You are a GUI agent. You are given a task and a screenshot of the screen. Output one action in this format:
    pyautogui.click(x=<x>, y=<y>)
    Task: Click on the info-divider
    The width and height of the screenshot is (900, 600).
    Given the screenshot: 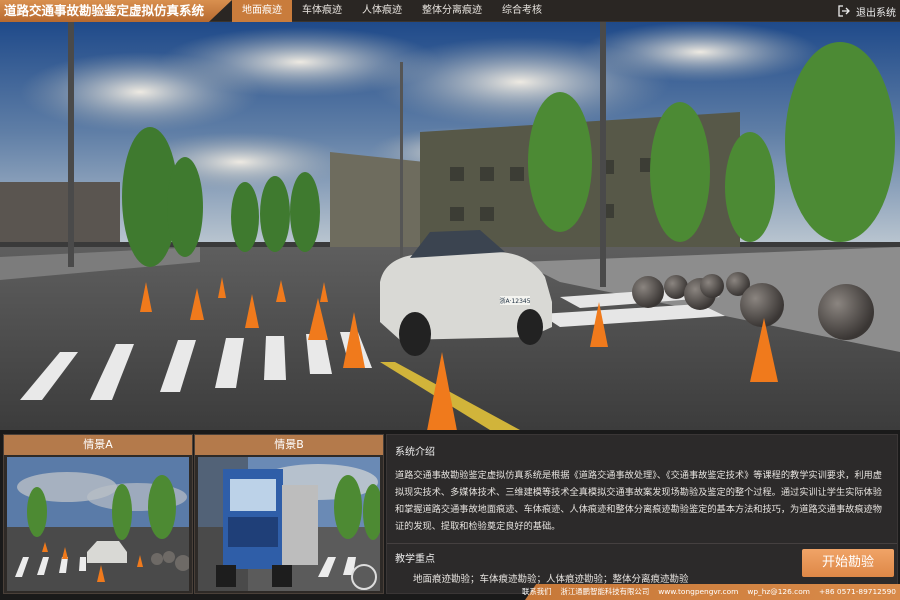 What is the action you would take?
    pyautogui.click(x=642, y=543)
    